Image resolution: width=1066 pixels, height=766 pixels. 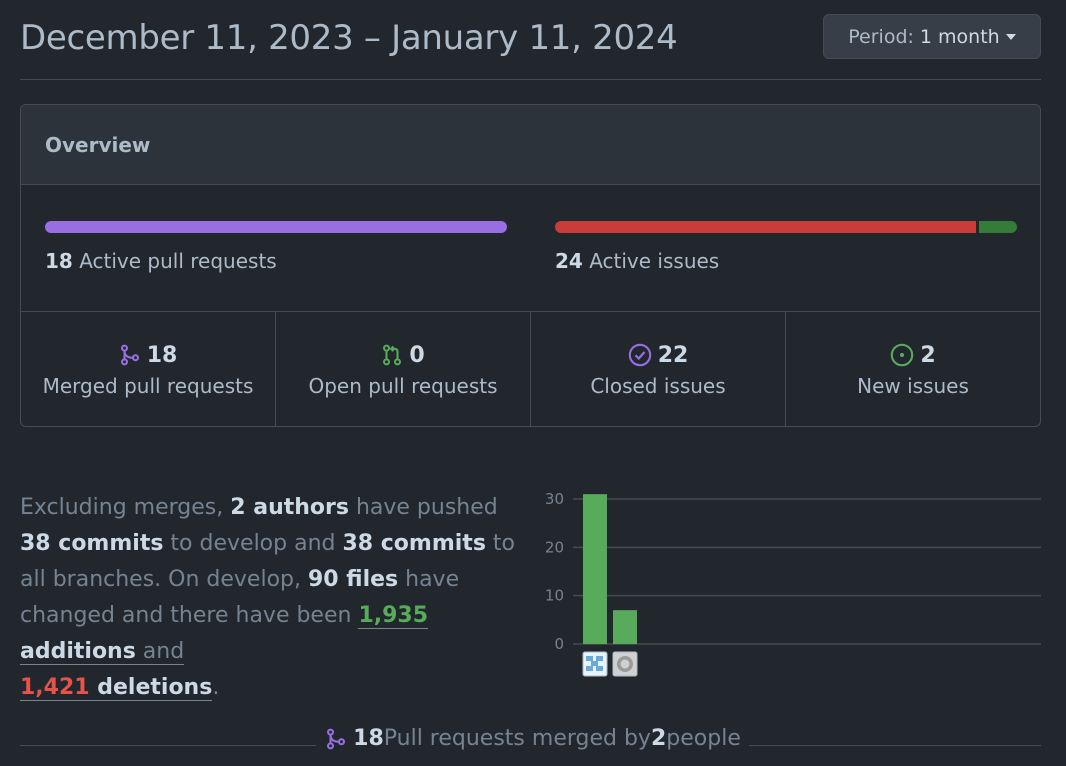 I want to click on open-pull-requests-value: 0, so click(x=417, y=355).